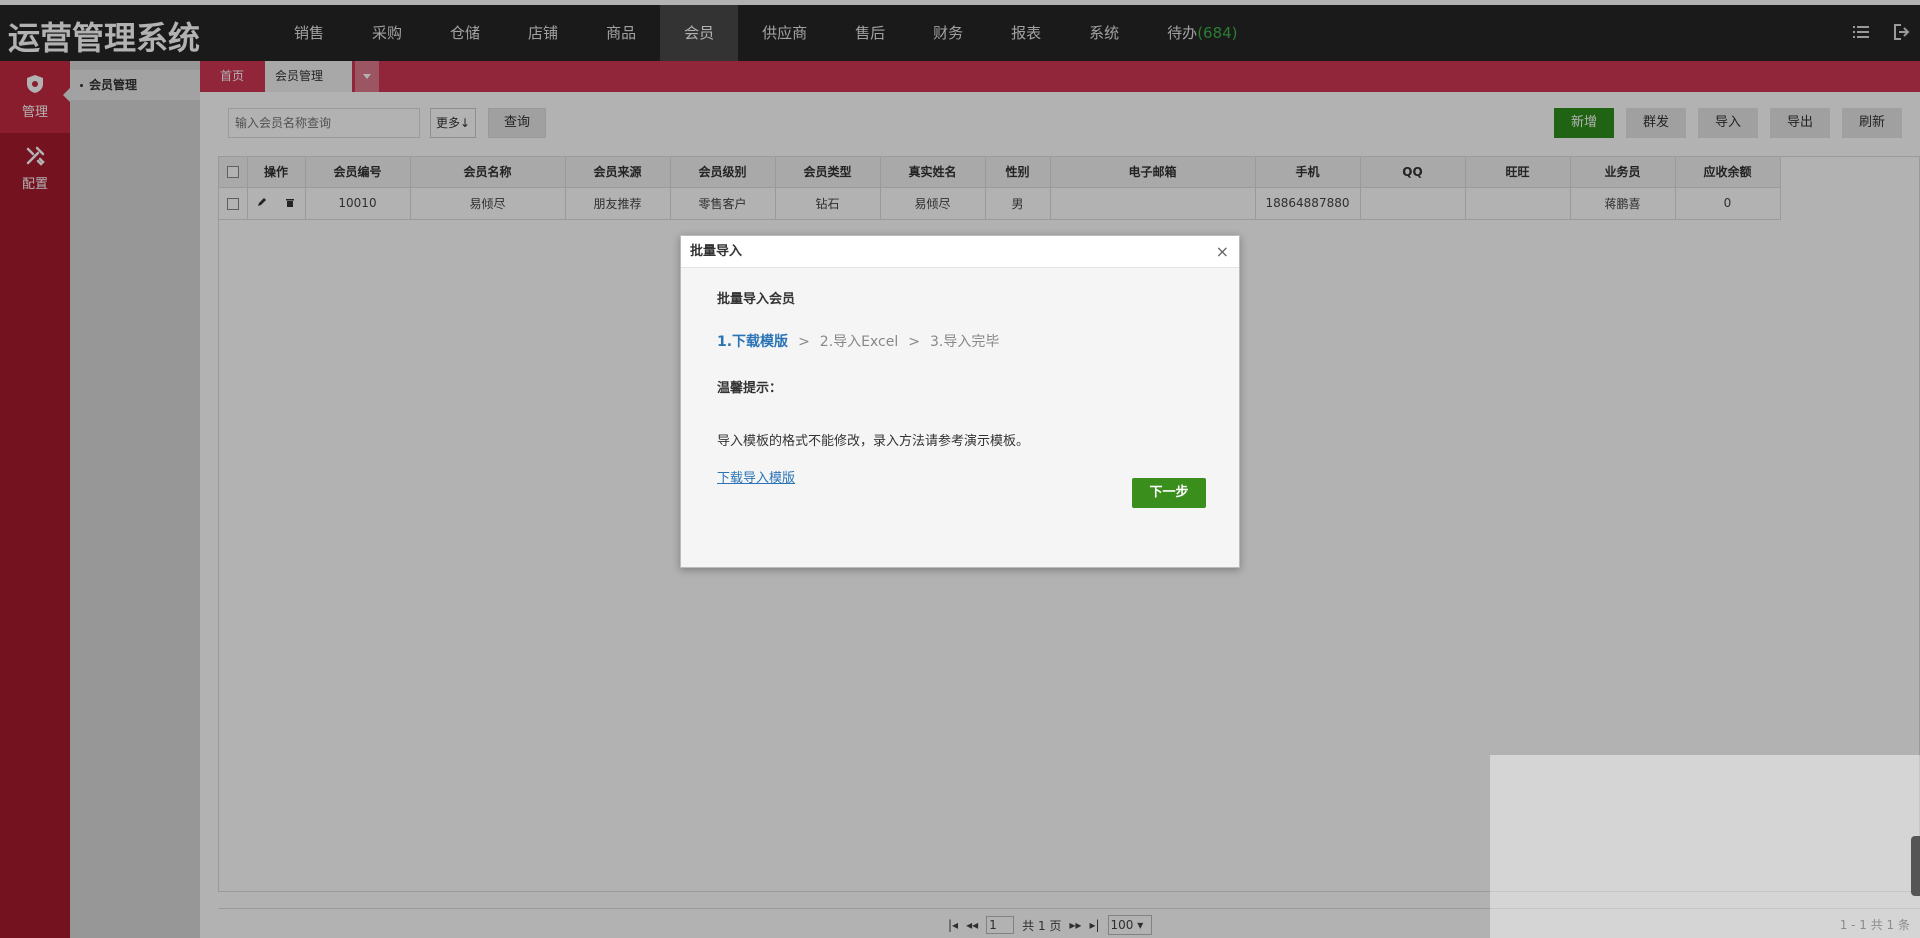 The width and height of the screenshot is (1920, 938). I want to click on tip-title: 温馨提示：, so click(750, 388).